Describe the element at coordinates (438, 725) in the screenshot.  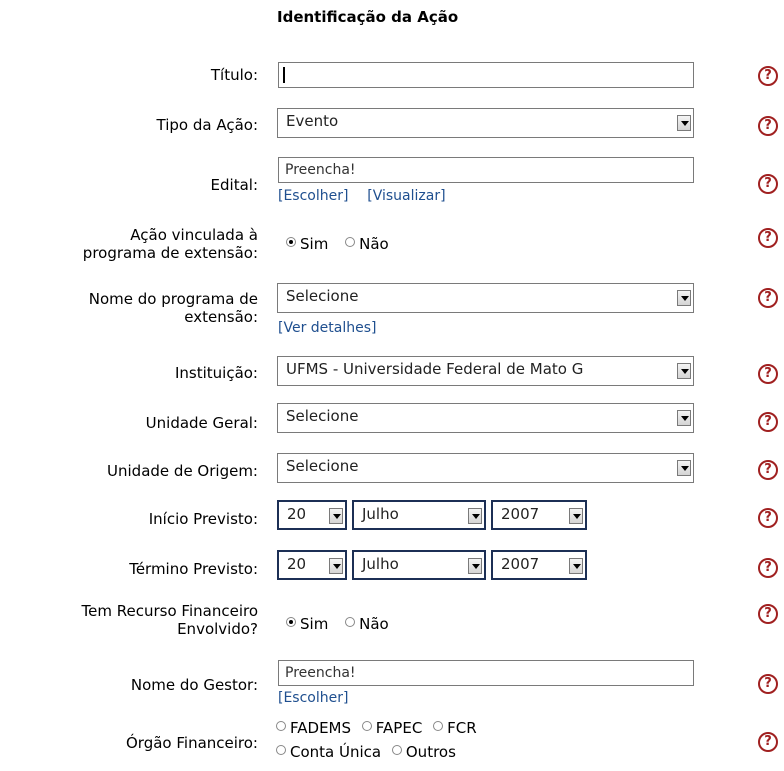
I see `orgao-fcr-radio` at that location.